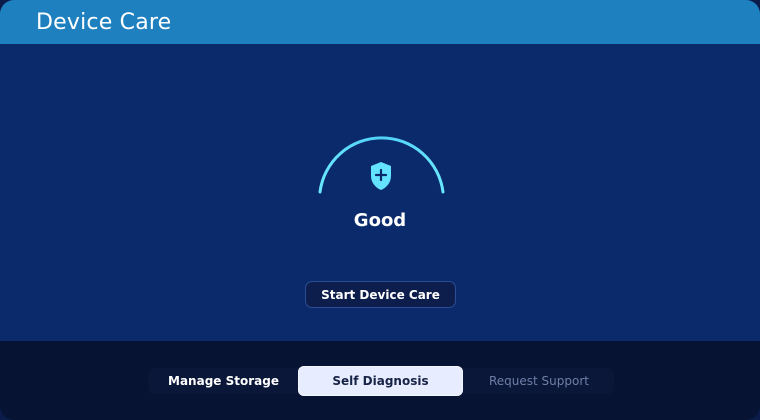 The image size is (760, 420). I want to click on tab-manage-storage-label: Manage Storage, so click(223, 381).